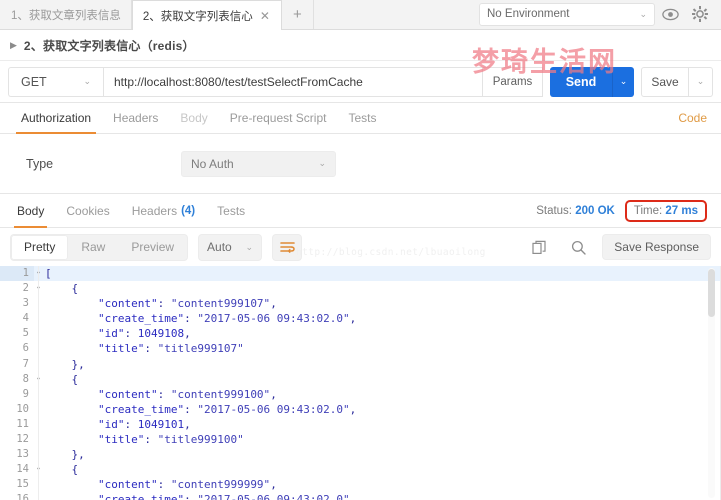 This screenshot has width=721, height=500. I want to click on request-tab-1-label: 1、获取文章列表信息, so click(66, 15).